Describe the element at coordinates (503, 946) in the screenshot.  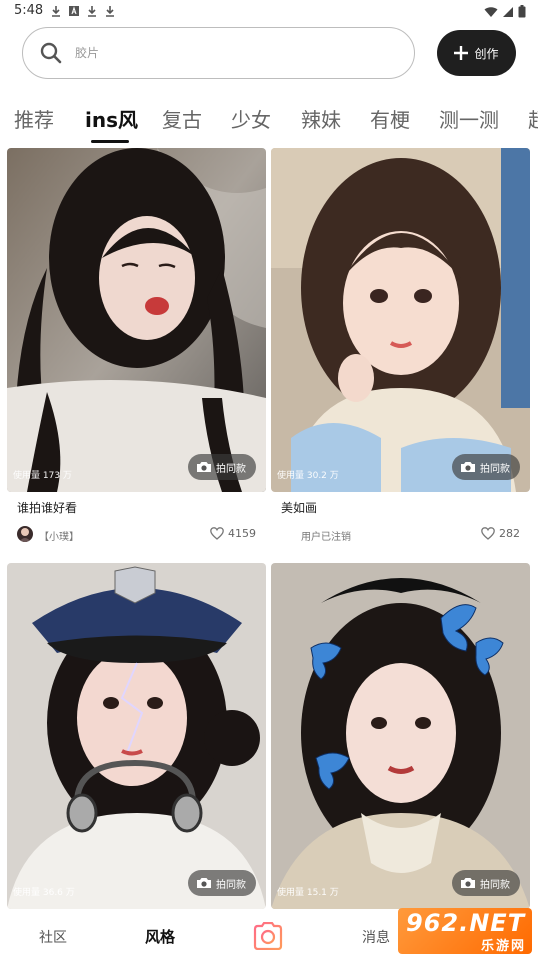
I see `watermark-subtext: 乐游网` at that location.